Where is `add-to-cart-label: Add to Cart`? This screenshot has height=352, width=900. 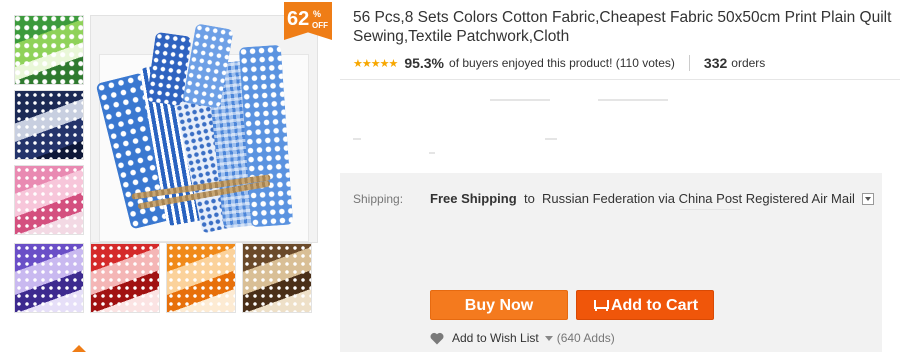 add-to-cart-label: Add to Cart is located at coordinates (654, 305).